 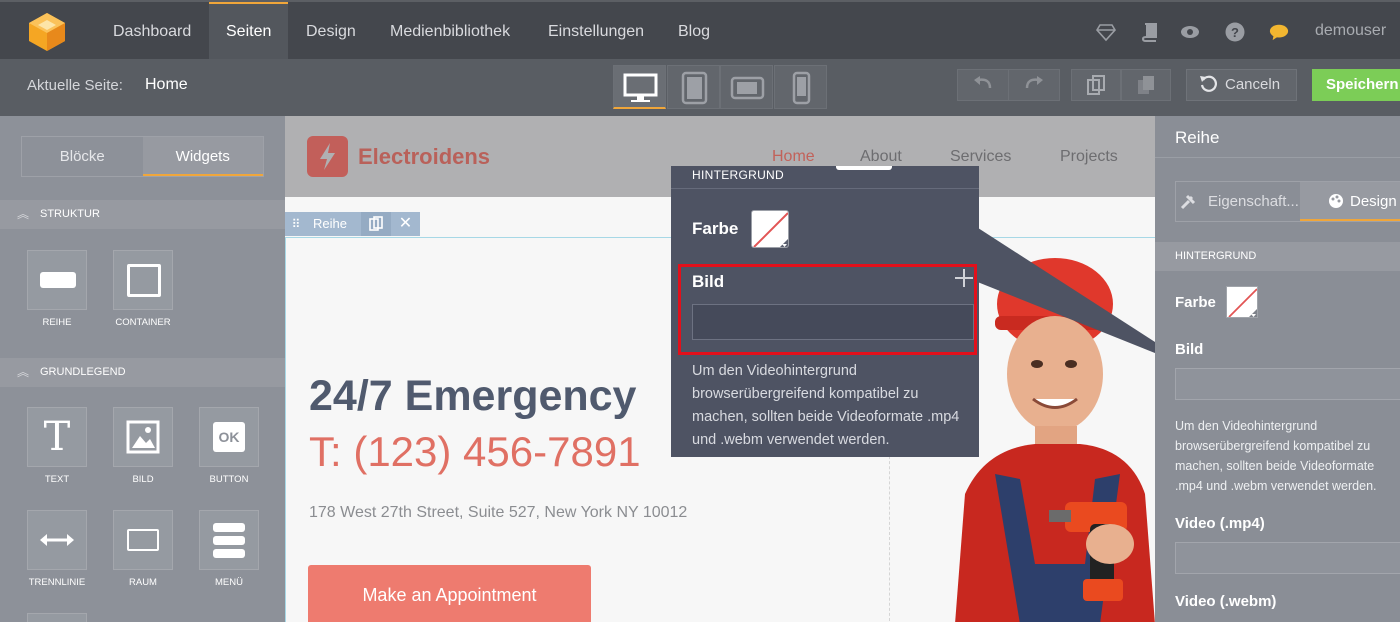 I want to click on tab-design: Design, so click(x=1350, y=201).